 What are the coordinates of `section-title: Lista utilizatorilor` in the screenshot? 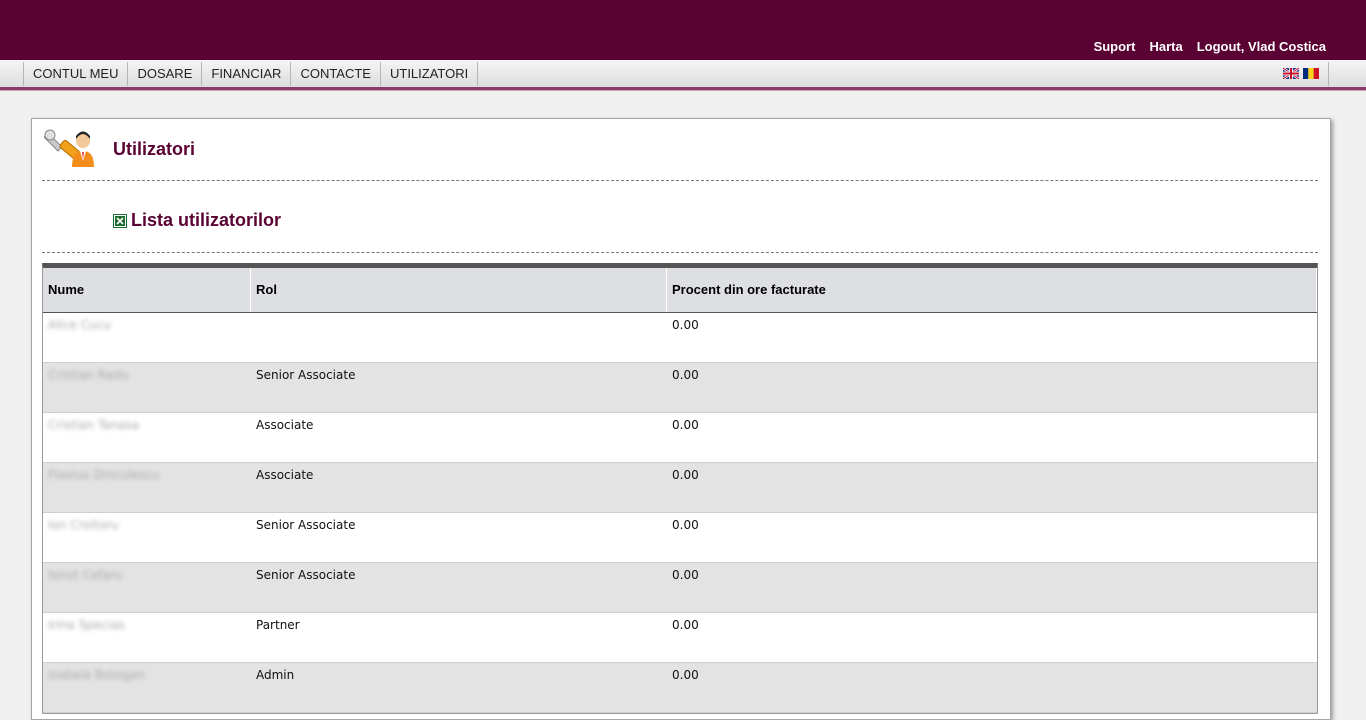 It's located at (206, 220).